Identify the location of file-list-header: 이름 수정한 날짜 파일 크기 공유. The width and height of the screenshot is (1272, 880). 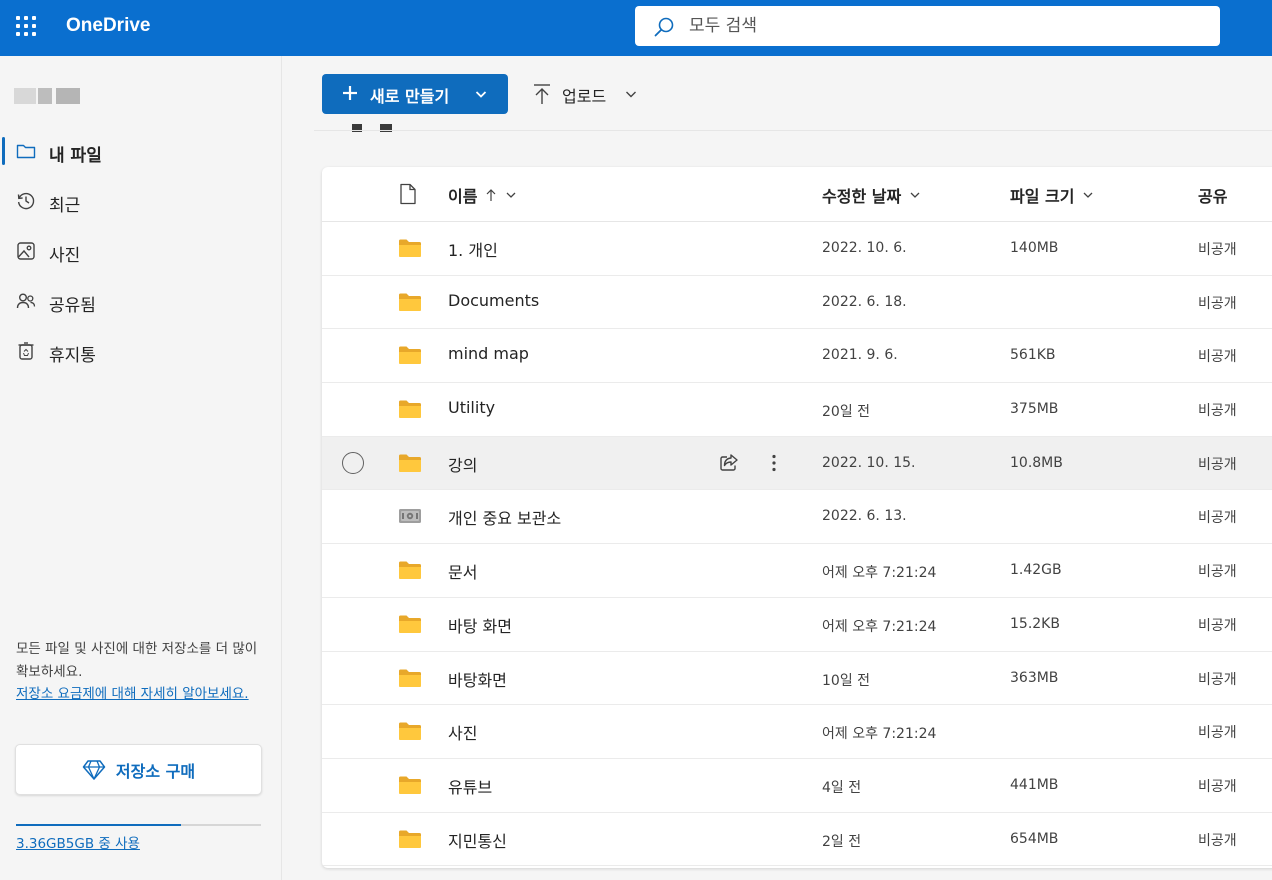
(797, 194).